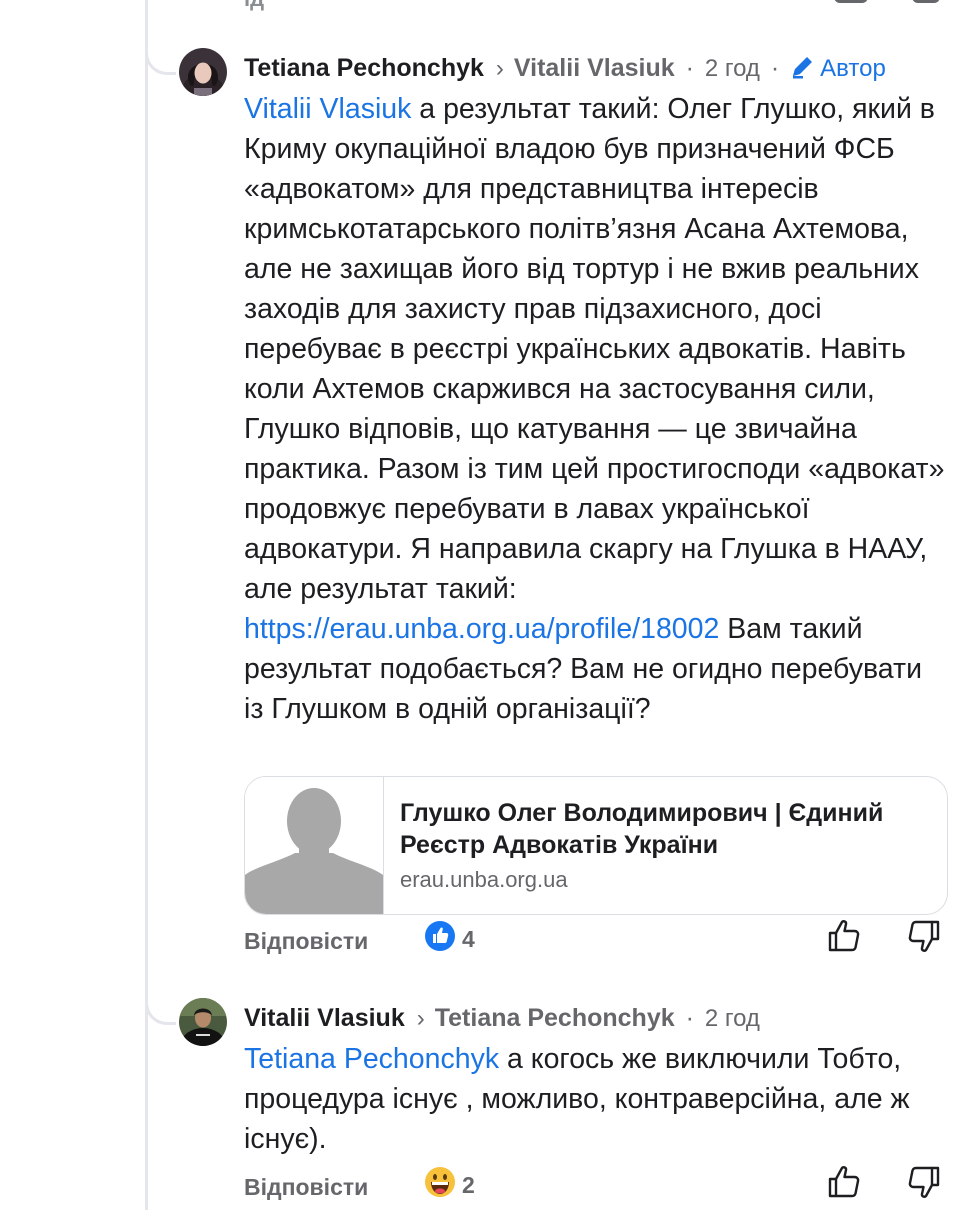  What do you see at coordinates (594, 1191) in the screenshot?
I see `comment-actions: Відповісти 2` at bounding box center [594, 1191].